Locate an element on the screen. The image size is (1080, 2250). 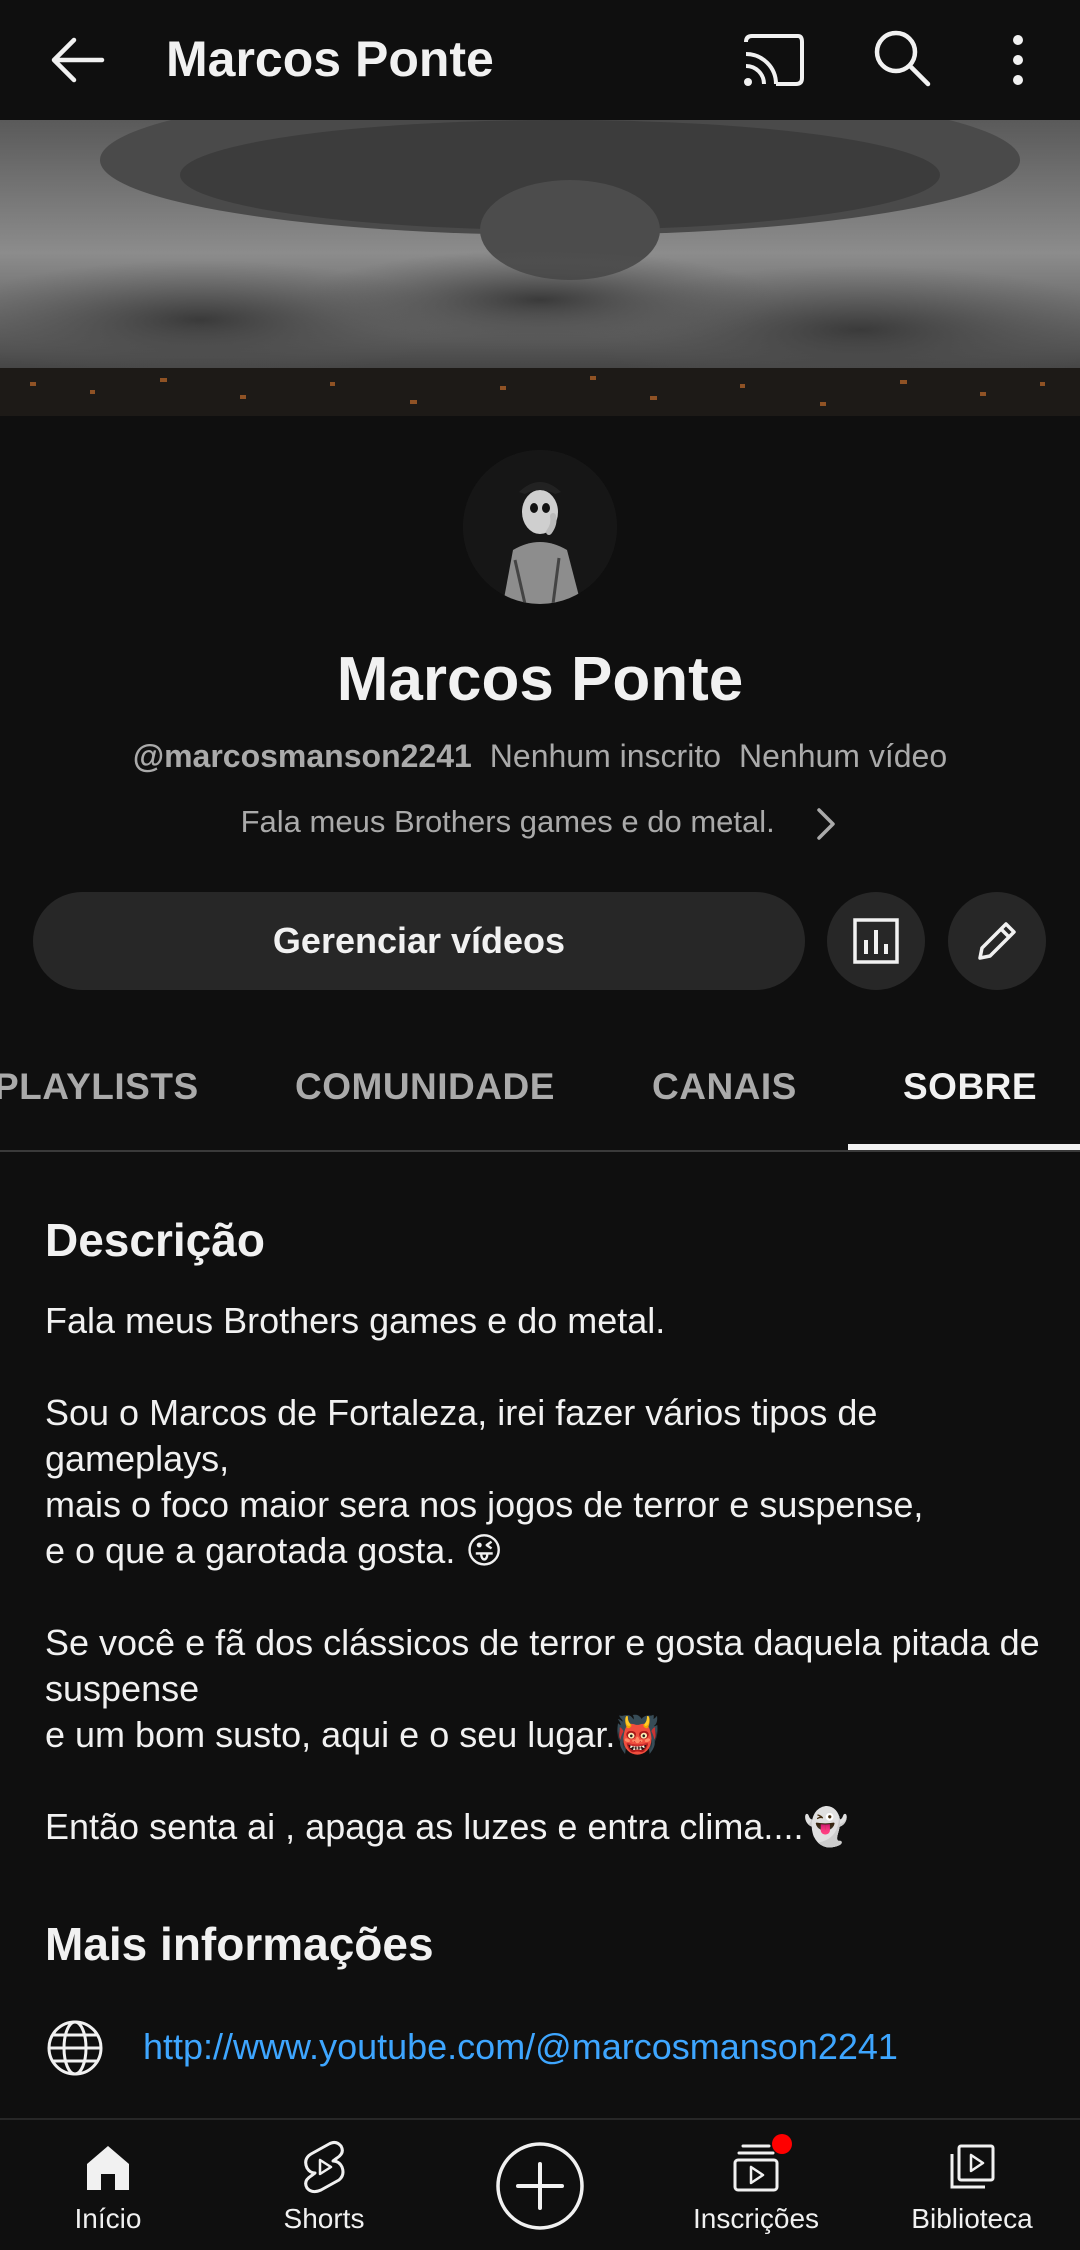
channel-link-row: http://www.youtube.com/@marcosmanson2241 is located at coordinates (555, 2048).